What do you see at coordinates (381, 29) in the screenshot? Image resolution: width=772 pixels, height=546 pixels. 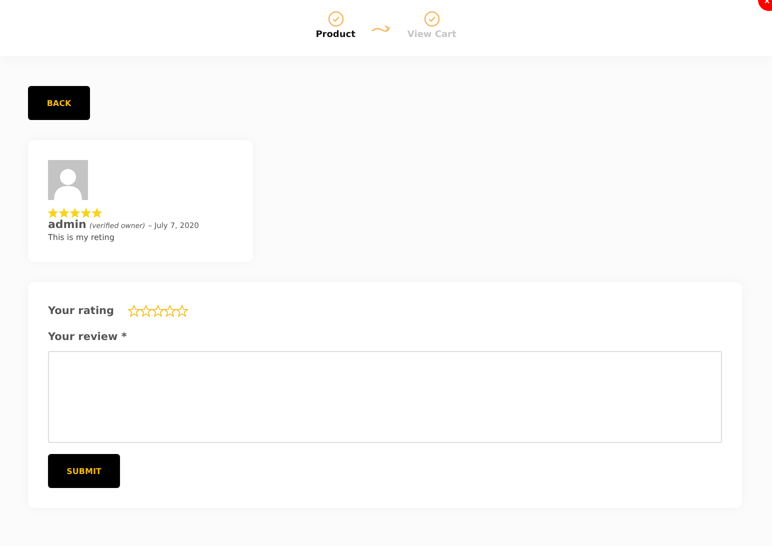 I see `arrow-icon` at bounding box center [381, 29].